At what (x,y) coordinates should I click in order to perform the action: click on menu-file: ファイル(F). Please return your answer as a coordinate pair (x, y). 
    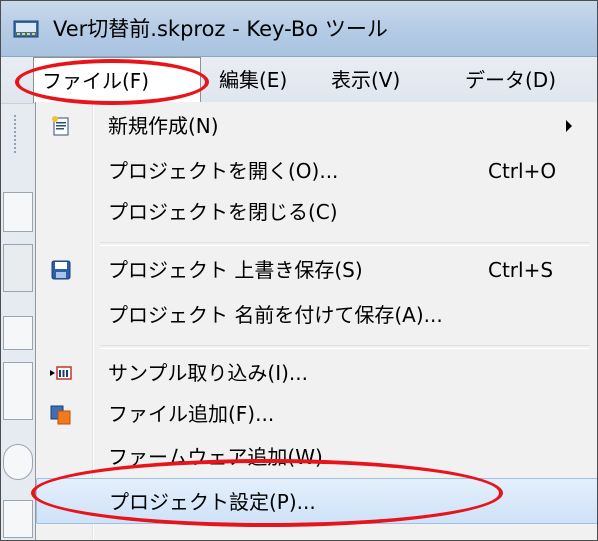
    Looking at the image, I should click on (117, 80).